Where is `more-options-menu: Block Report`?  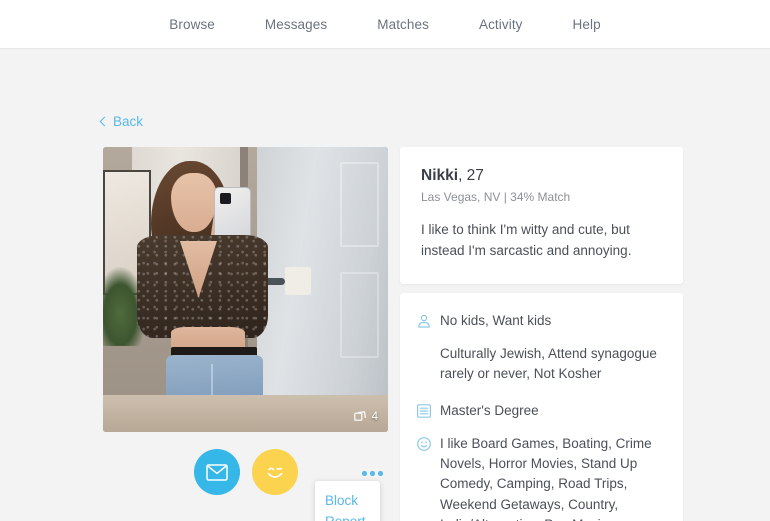 more-options-menu: Block Report is located at coordinates (347, 501).